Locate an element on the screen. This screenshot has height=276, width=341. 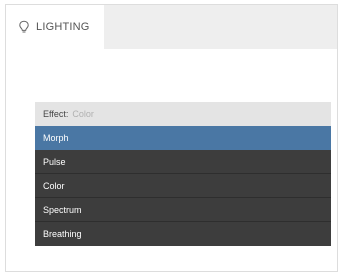
tab-lighting: LIGHTING is located at coordinates (55, 27).